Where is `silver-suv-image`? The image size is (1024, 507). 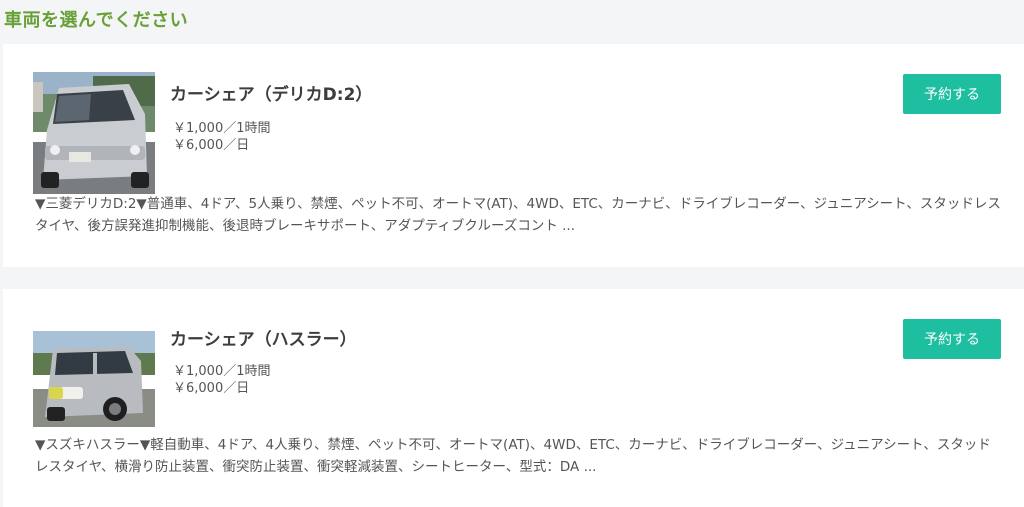 silver-suv-image is located at coordinates (94, 379).